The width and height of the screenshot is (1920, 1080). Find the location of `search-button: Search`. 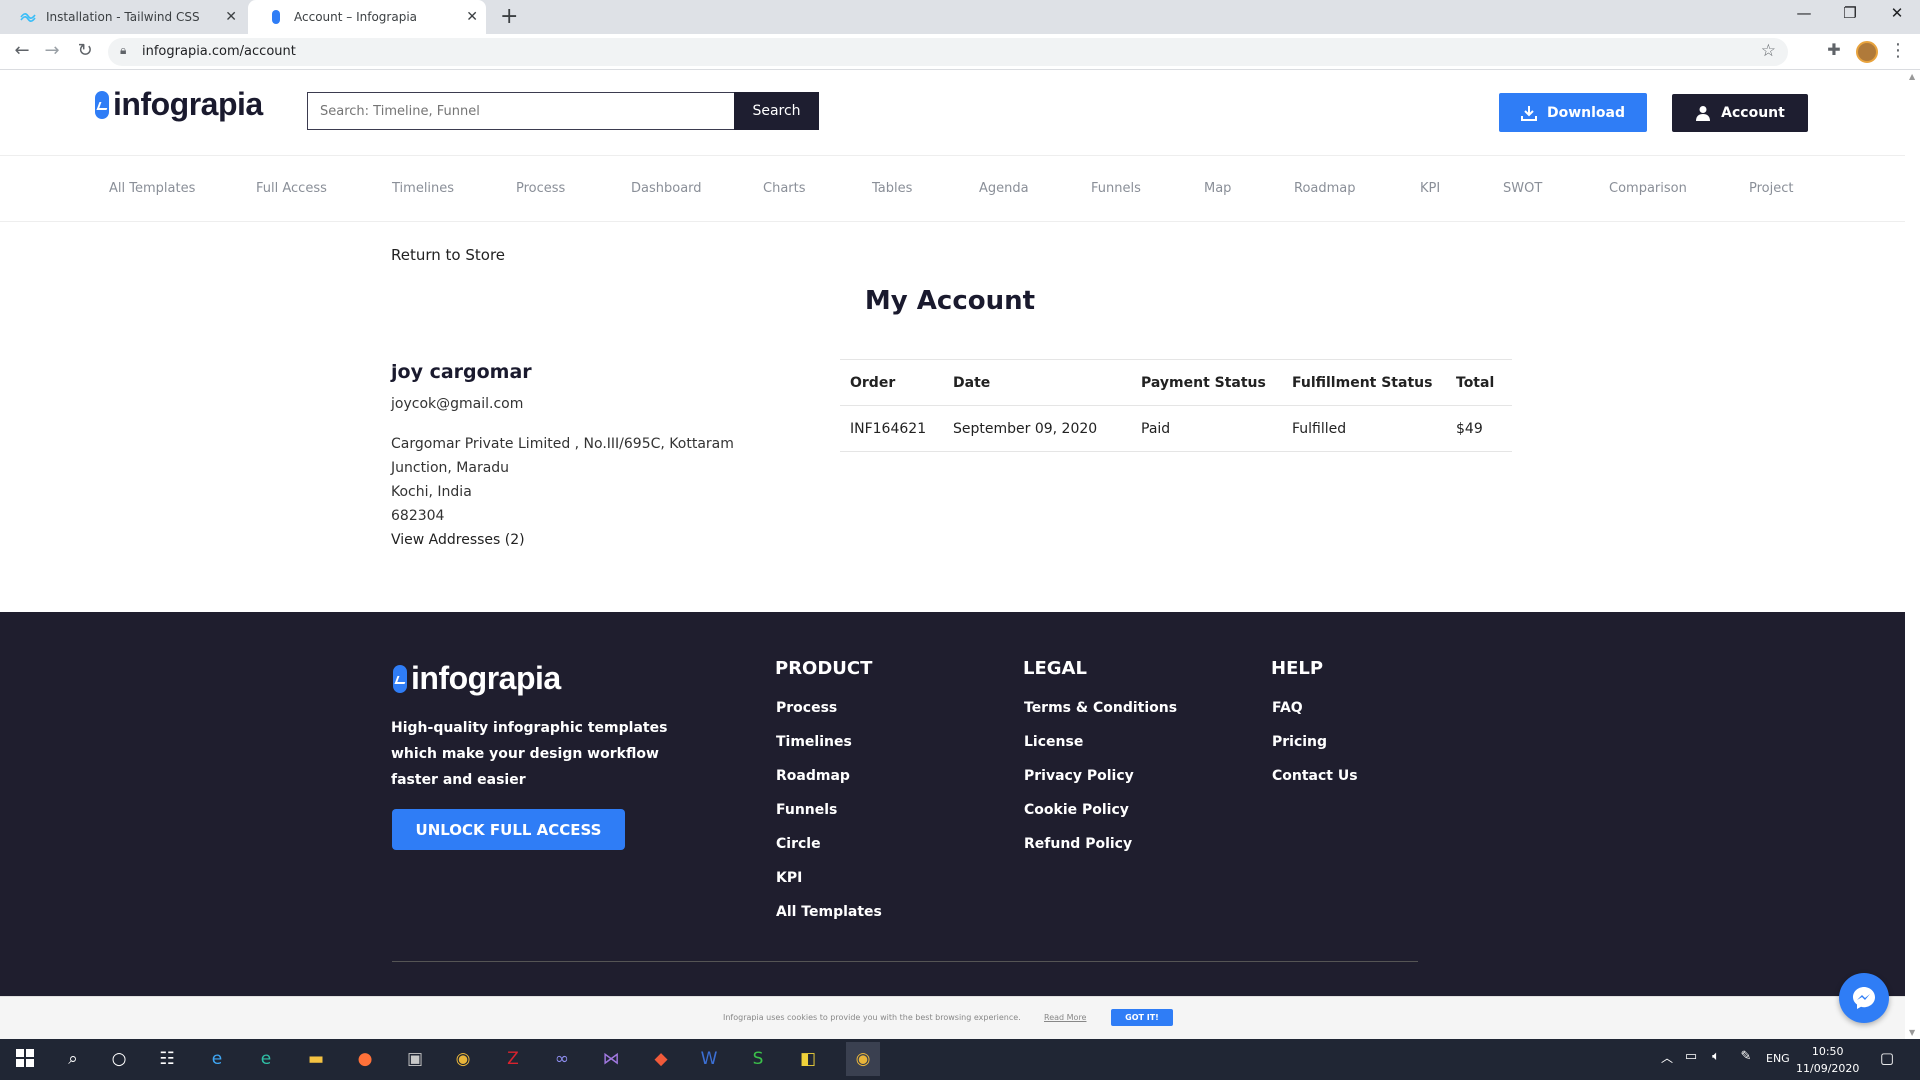

search-button: Search is located at coordinates (776, 111).